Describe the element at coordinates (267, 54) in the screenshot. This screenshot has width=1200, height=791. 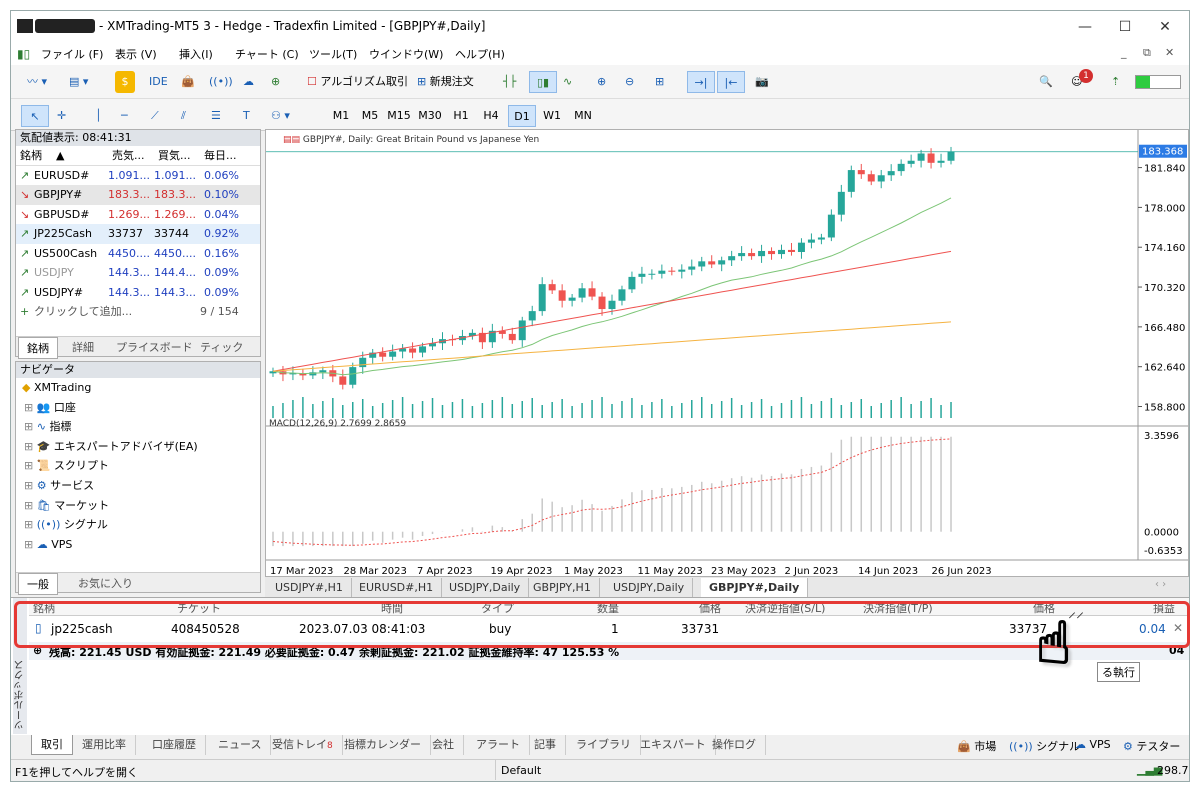
I see `menu-chart: チャート (C)` at that location.